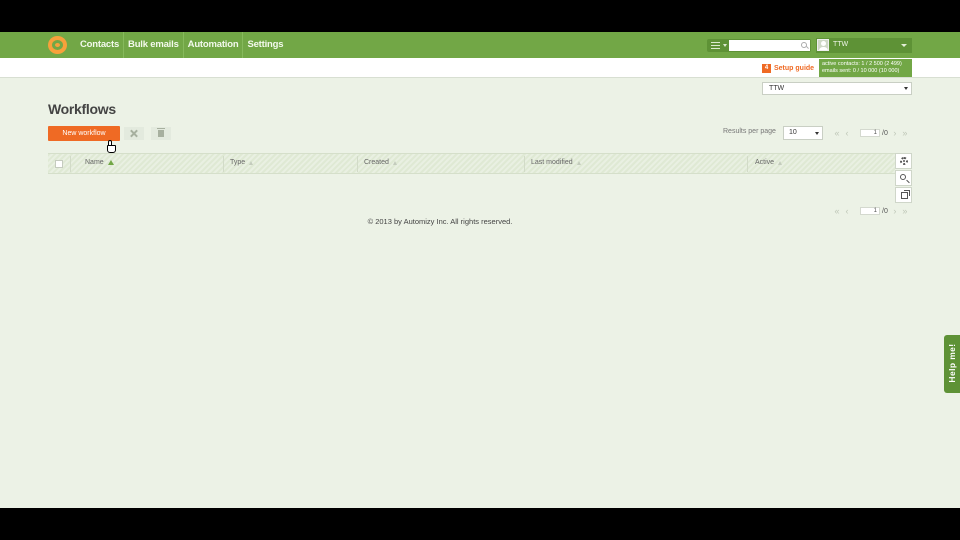  Describe the element at coordinates (841, 44) in the screenshot. I see `user-name: TTW` at that location.